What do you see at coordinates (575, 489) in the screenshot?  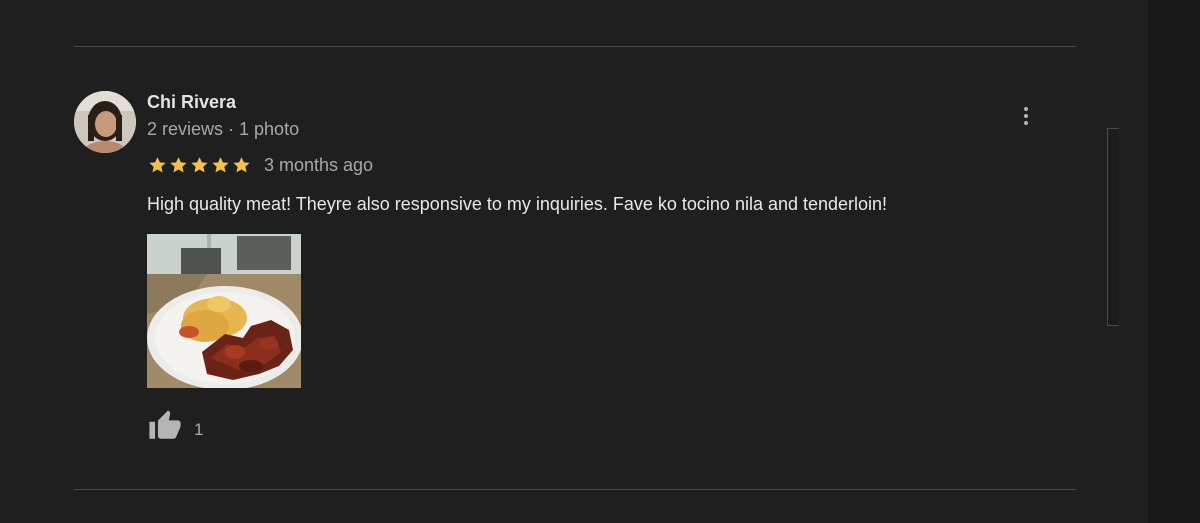 I see `divider-bottom` at bounding box center [575, 489].